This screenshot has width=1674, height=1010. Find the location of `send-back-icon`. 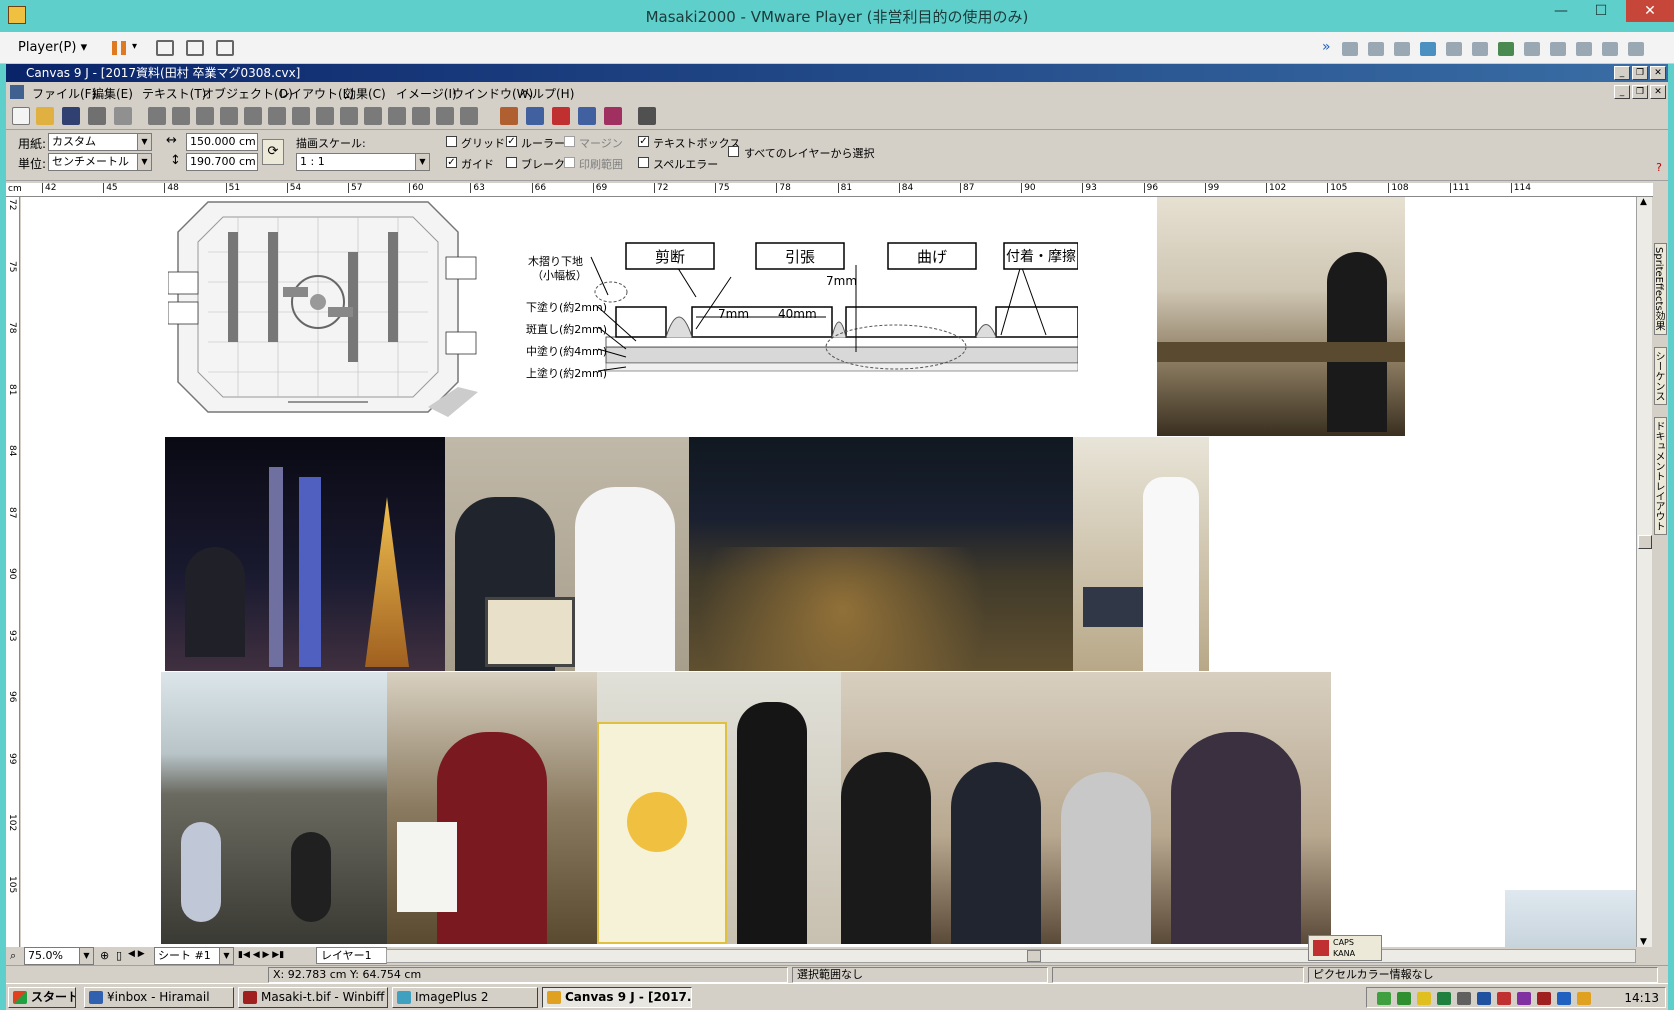

send-back-icon is located at coordinates (397, 116).